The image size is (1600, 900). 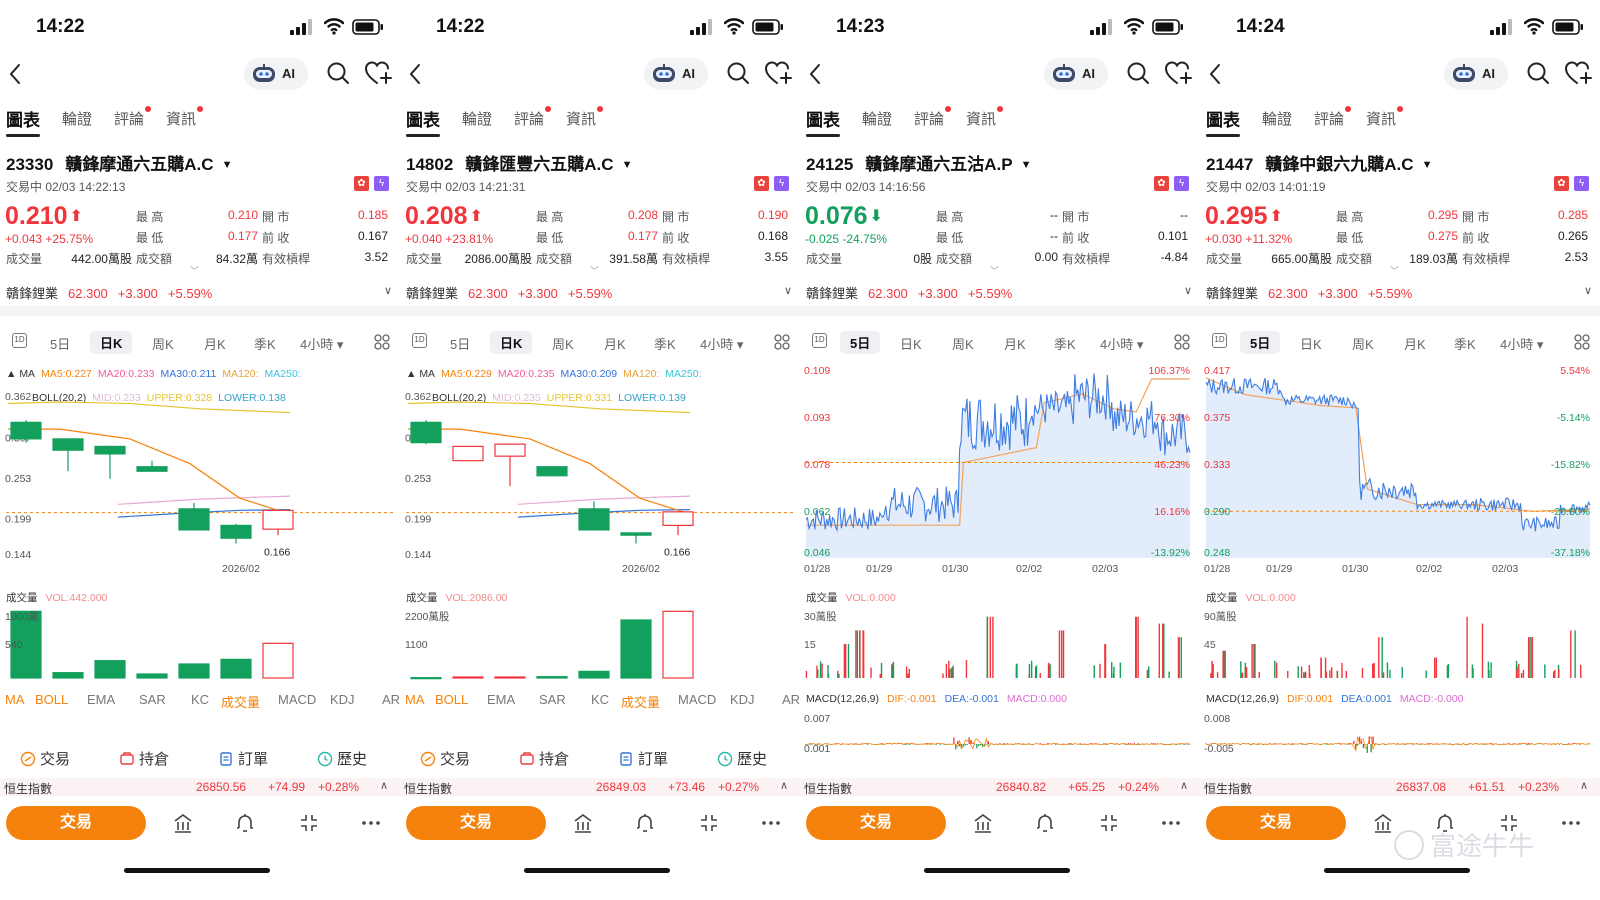 I want to click on action-position: 持倉, so click(x=144, y=758).